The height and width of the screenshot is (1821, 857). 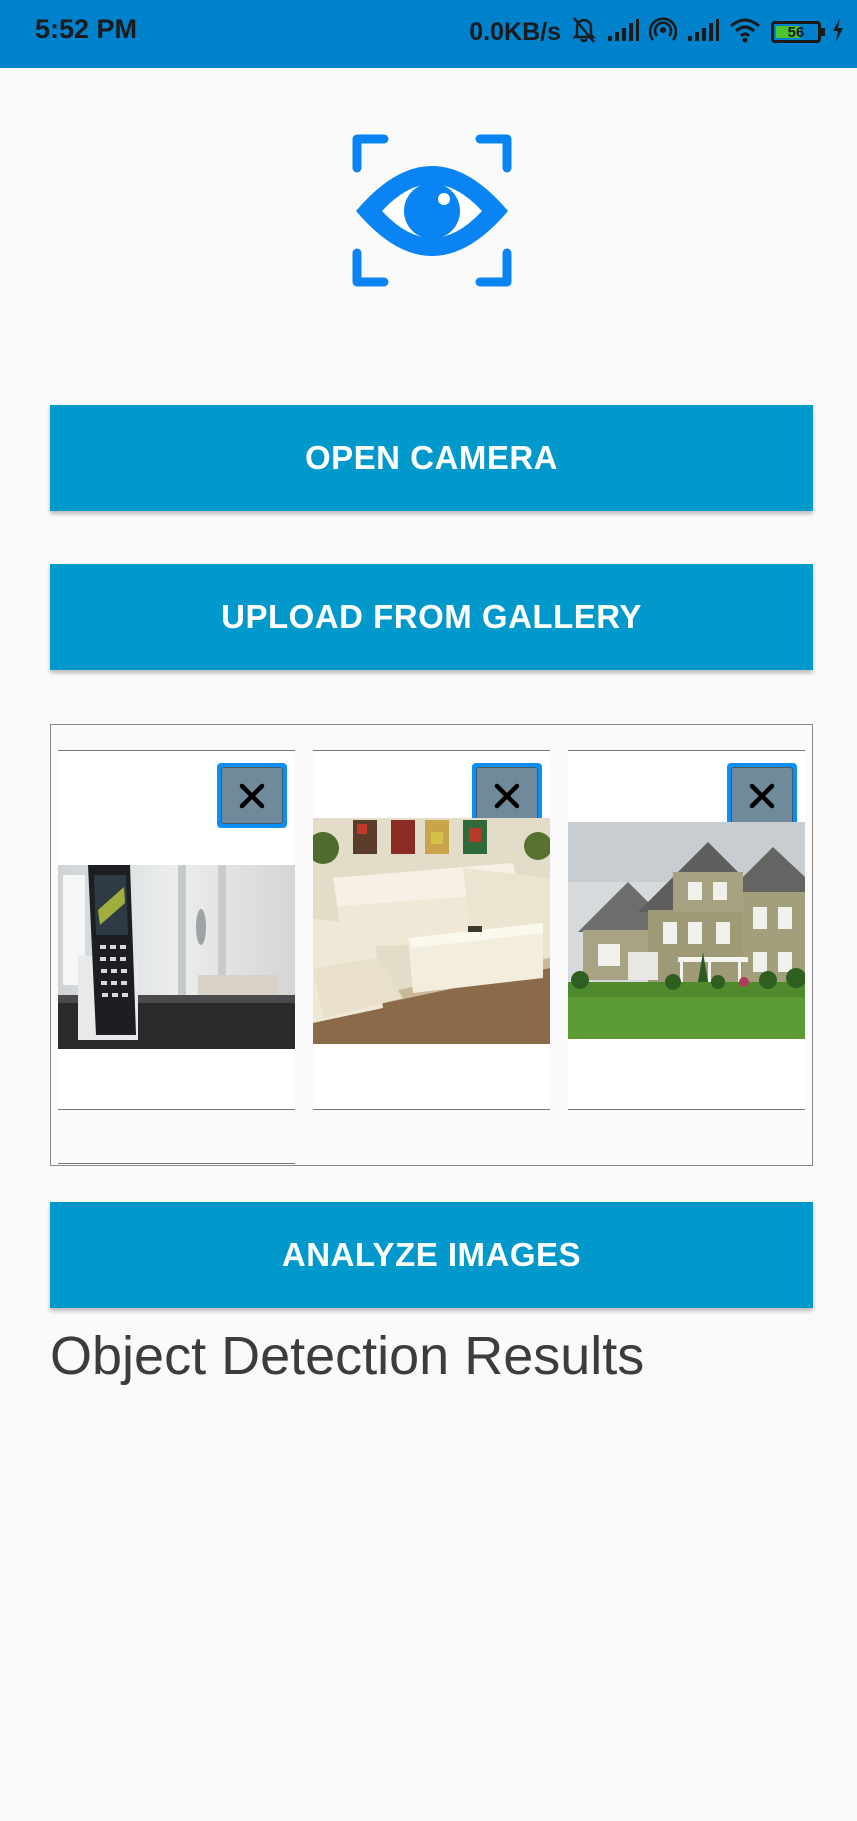 I want to click on status-right-group: 0.0KB/s 56, so click(x=657, y=32).